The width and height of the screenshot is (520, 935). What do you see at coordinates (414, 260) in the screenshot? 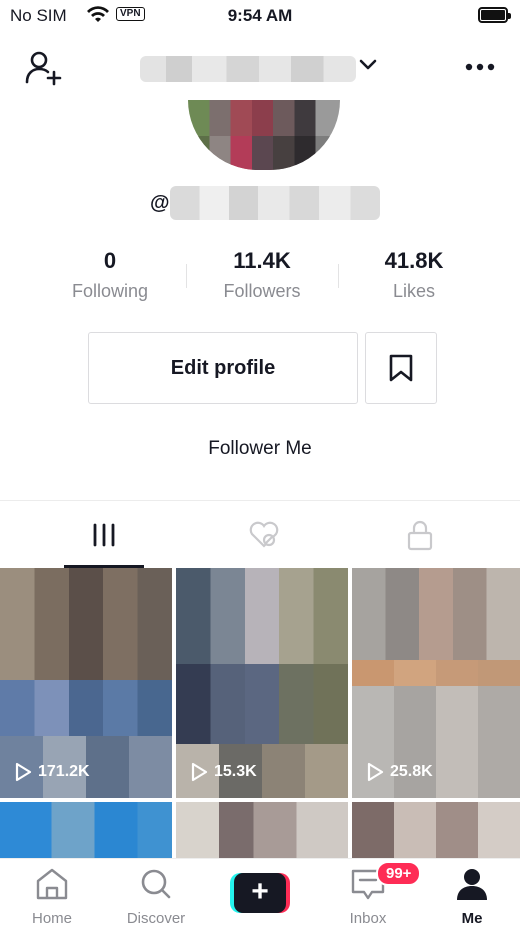
I see `stat-value: 41.8K` at bounding box center [414, 260].